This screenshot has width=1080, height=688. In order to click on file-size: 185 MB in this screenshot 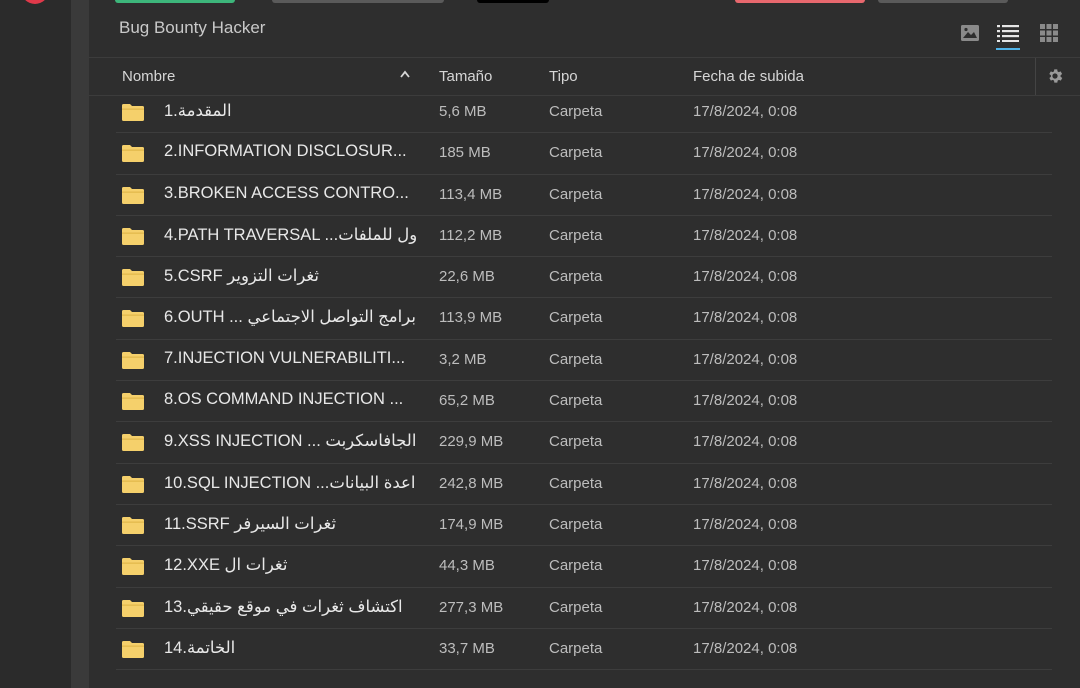, I will do `click(465, 153)`.